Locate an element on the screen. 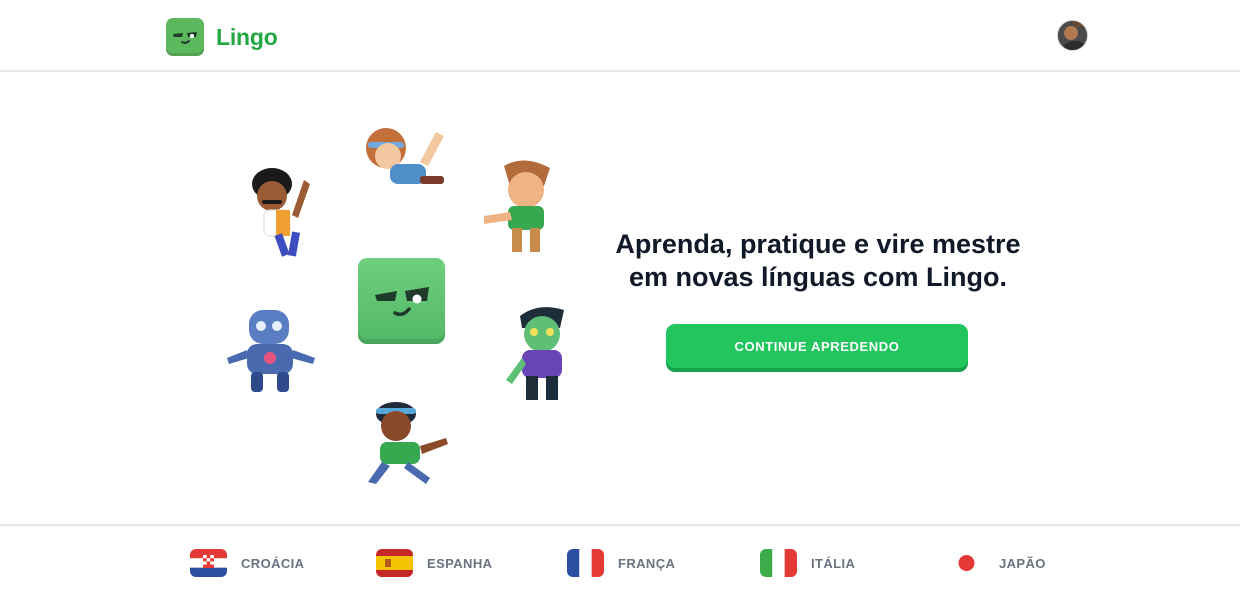  country-label: FRANÇA is located at coordinates (647, 563).